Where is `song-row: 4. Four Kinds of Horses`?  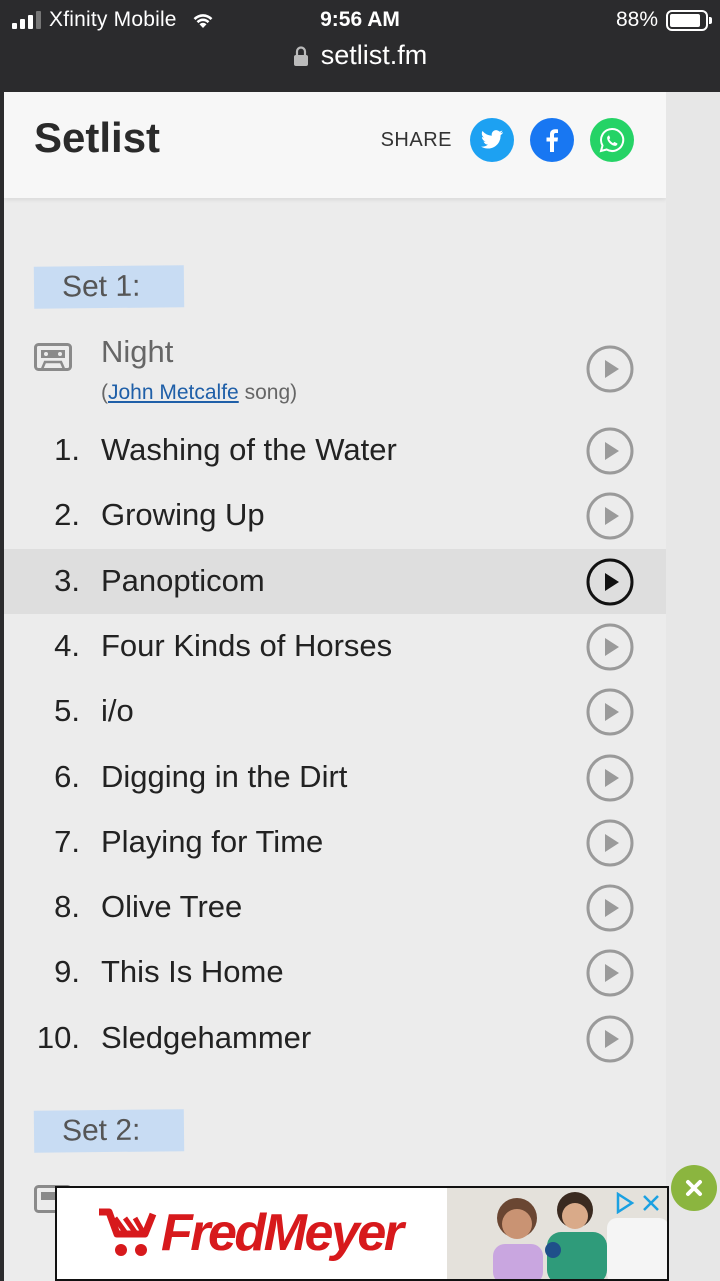
song-row: 4. Four Kinds of Horses is located at coordinates (335, 646).